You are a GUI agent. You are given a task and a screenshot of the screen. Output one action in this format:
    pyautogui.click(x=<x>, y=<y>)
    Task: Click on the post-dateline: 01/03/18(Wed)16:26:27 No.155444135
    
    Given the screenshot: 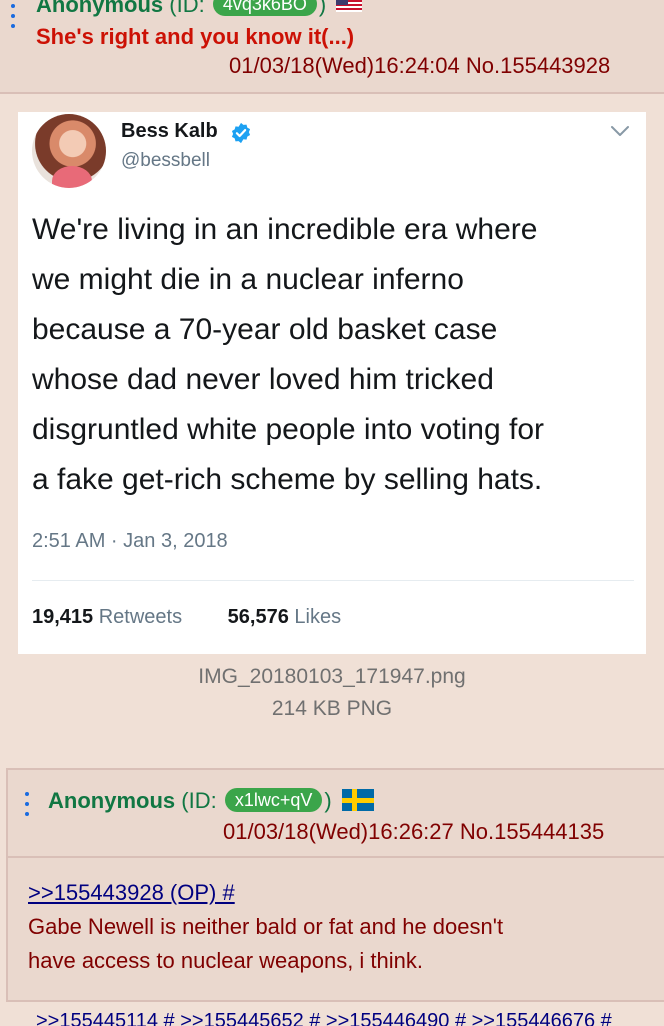 What is the action you would take?
    pyautogui.click(x=413, y=832)
    